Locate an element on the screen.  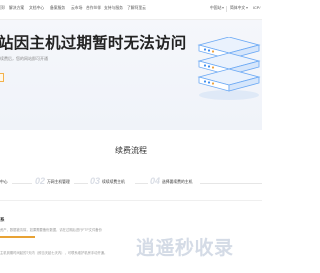
step-number: 03 is located at coordinates (95, 181).